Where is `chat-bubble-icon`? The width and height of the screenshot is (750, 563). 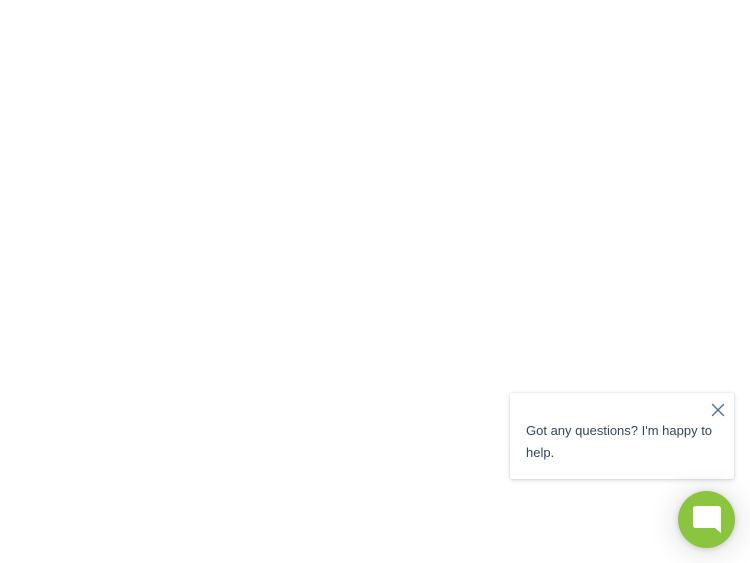 chat-bubble-icon is located at coordinates (706, 519).